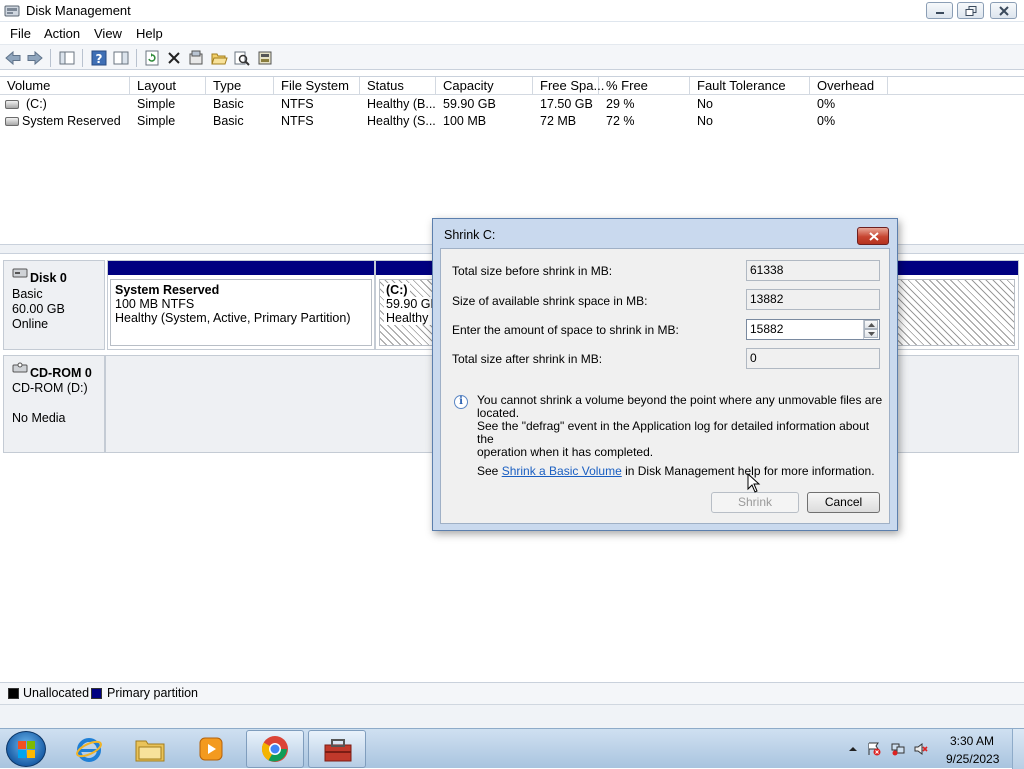  Describe the element at coordinates (196, 58) in the screenshot. I see `properties-icon` at that location.